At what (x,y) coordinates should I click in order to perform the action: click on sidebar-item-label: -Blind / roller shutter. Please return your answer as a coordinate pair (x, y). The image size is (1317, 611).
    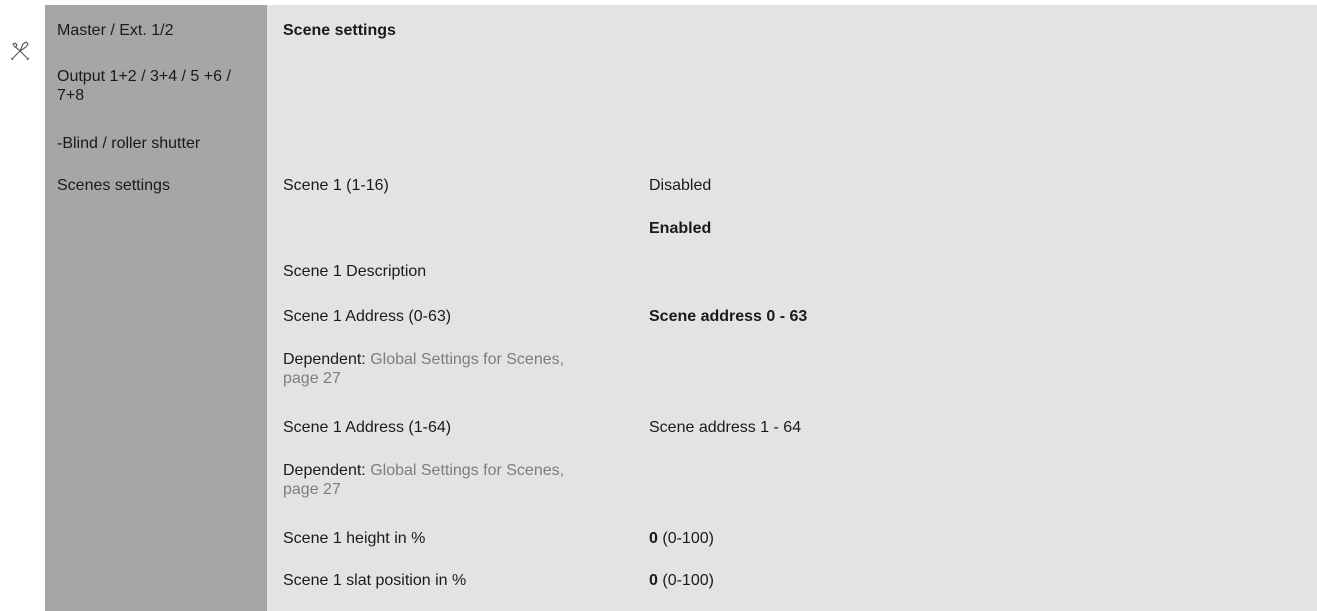
    Looking at the image, I should click on (129, 143).